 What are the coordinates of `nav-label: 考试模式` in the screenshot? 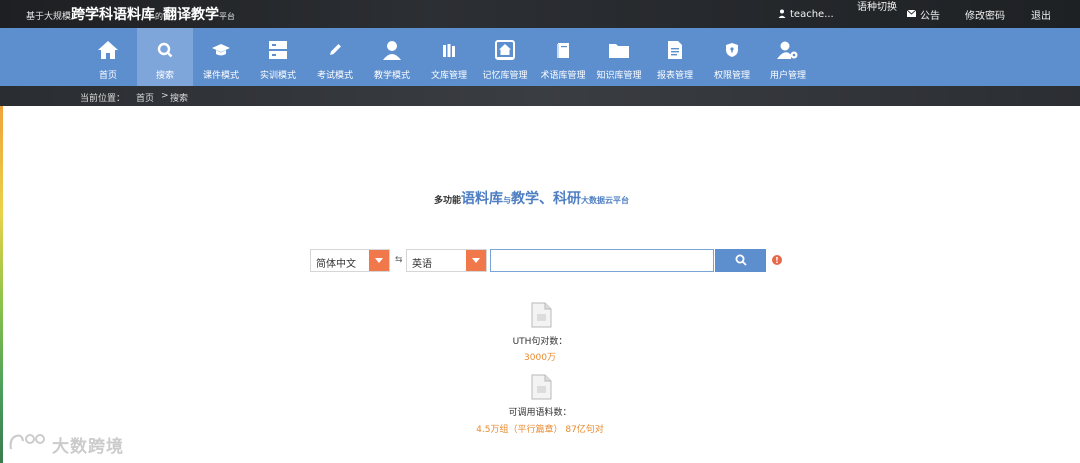 It's located at (334, 76).